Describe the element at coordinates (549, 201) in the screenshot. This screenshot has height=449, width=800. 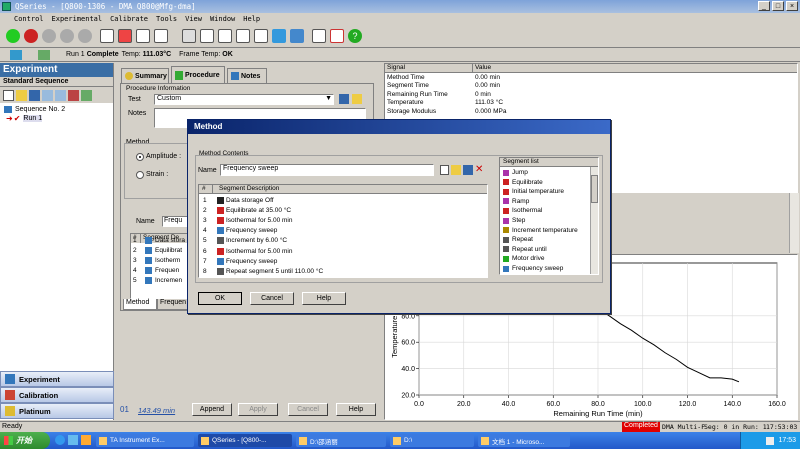
I see `segment-list-item: Ramp` at that location.